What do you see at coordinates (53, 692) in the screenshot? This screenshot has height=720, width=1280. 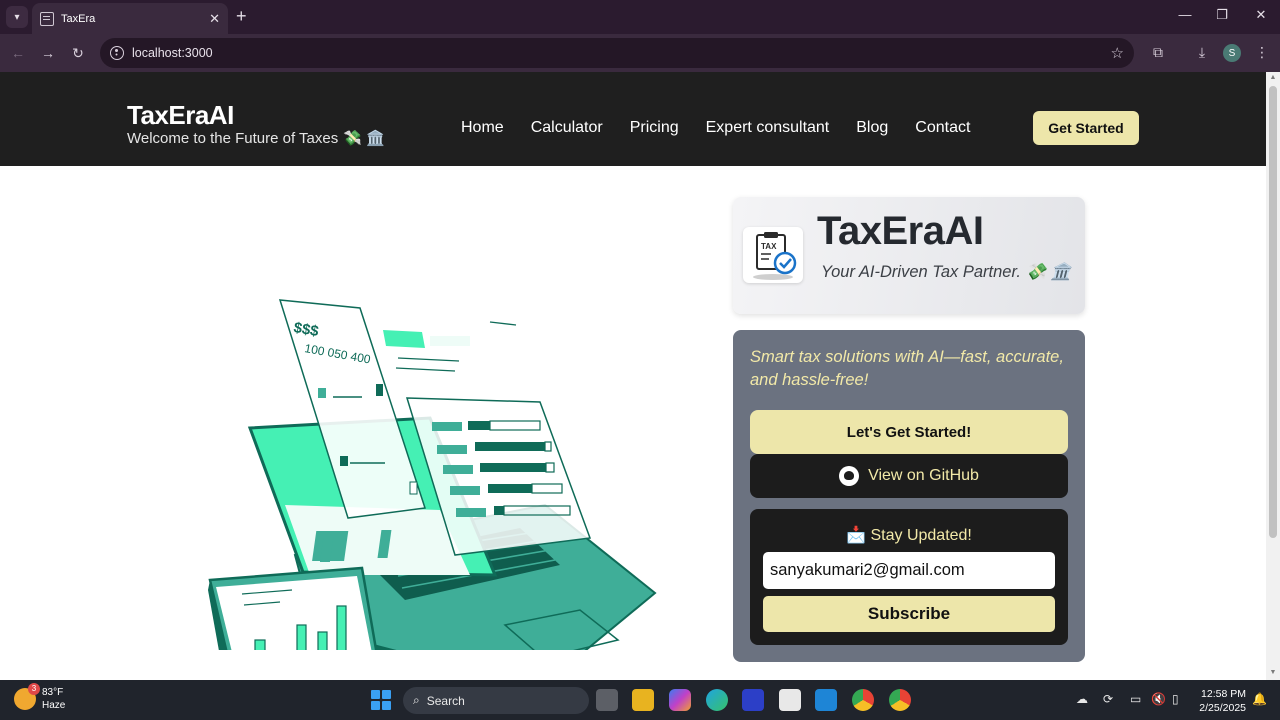 I see `weather-temp: 83°F` at bounding box center [53, 692].